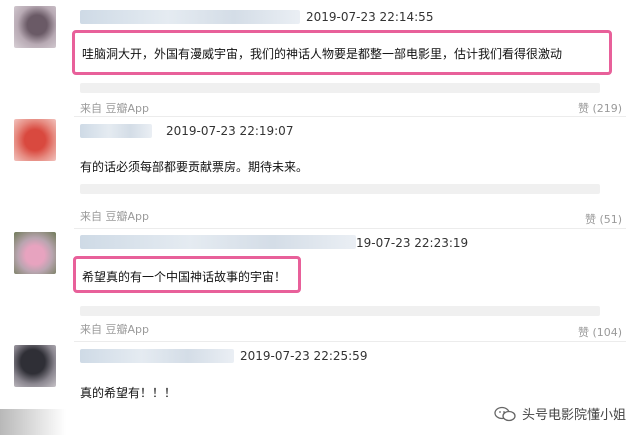  What do you see at coordinates (573, 415) in the screenshot?
I see `watermark-text: 头号电影院懂小姐` at bounding box center [573, 415].